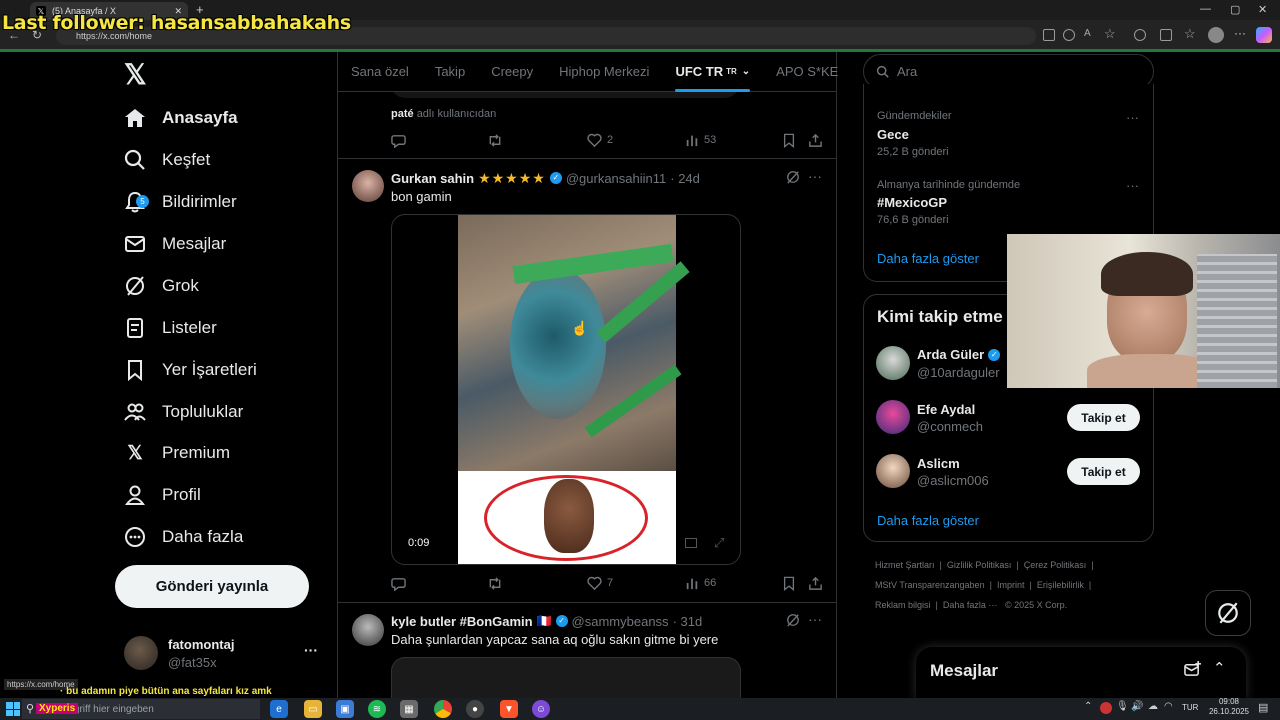  Describe the element at coordinates (700, 140) in the screenshot. I see `views-button: 53` at that location.